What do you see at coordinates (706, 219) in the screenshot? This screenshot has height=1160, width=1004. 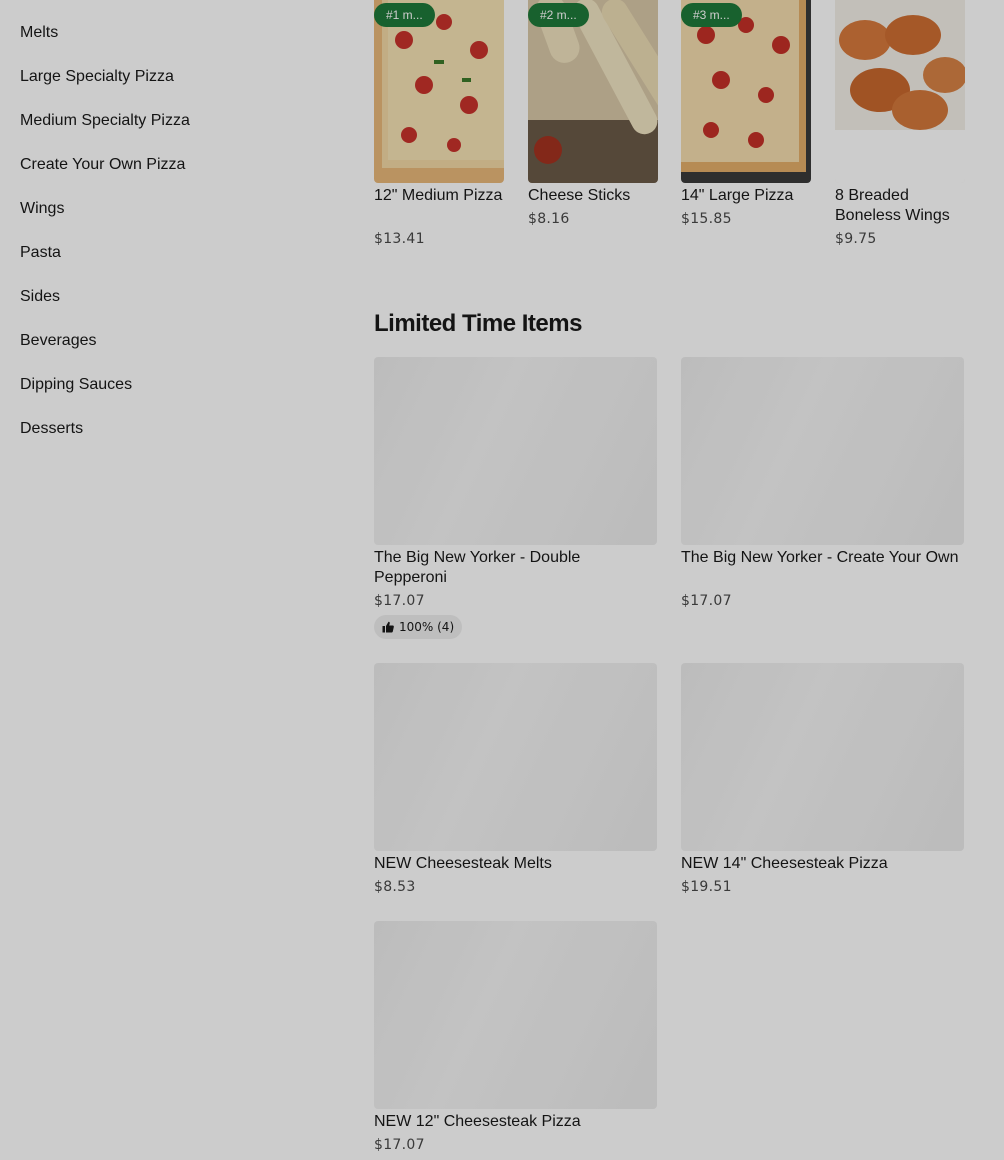 I see `item-price: $15.85` at bounding box center [706, 219].